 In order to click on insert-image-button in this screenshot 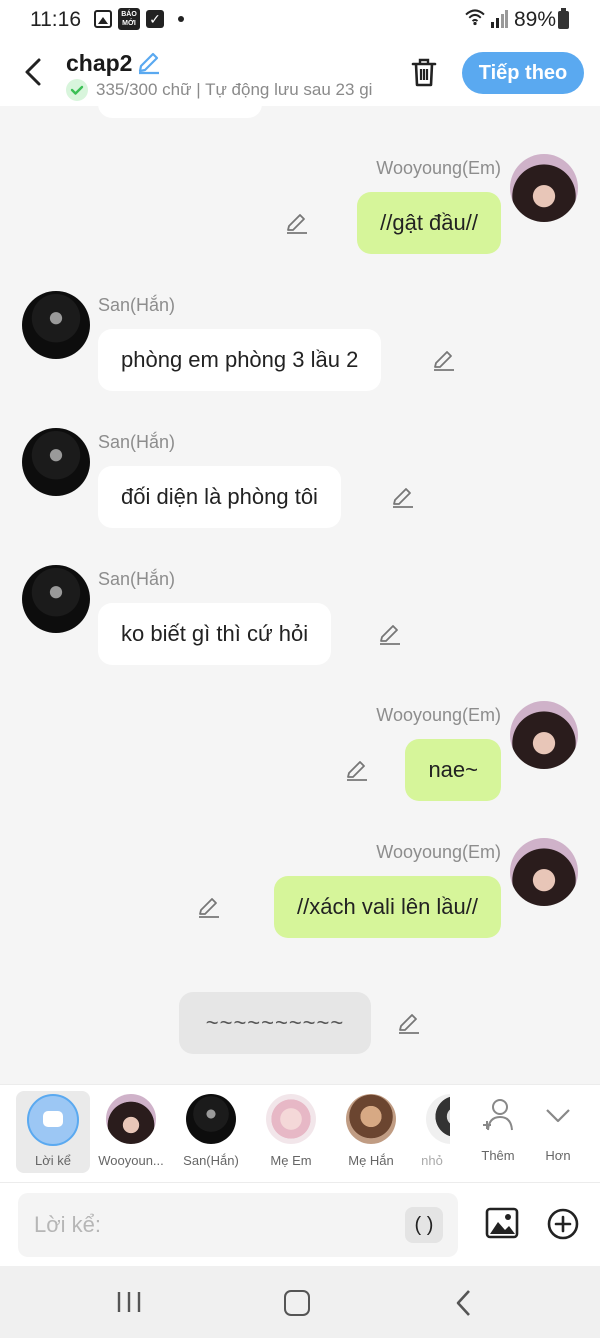, I will do `click(502, 1223)`.